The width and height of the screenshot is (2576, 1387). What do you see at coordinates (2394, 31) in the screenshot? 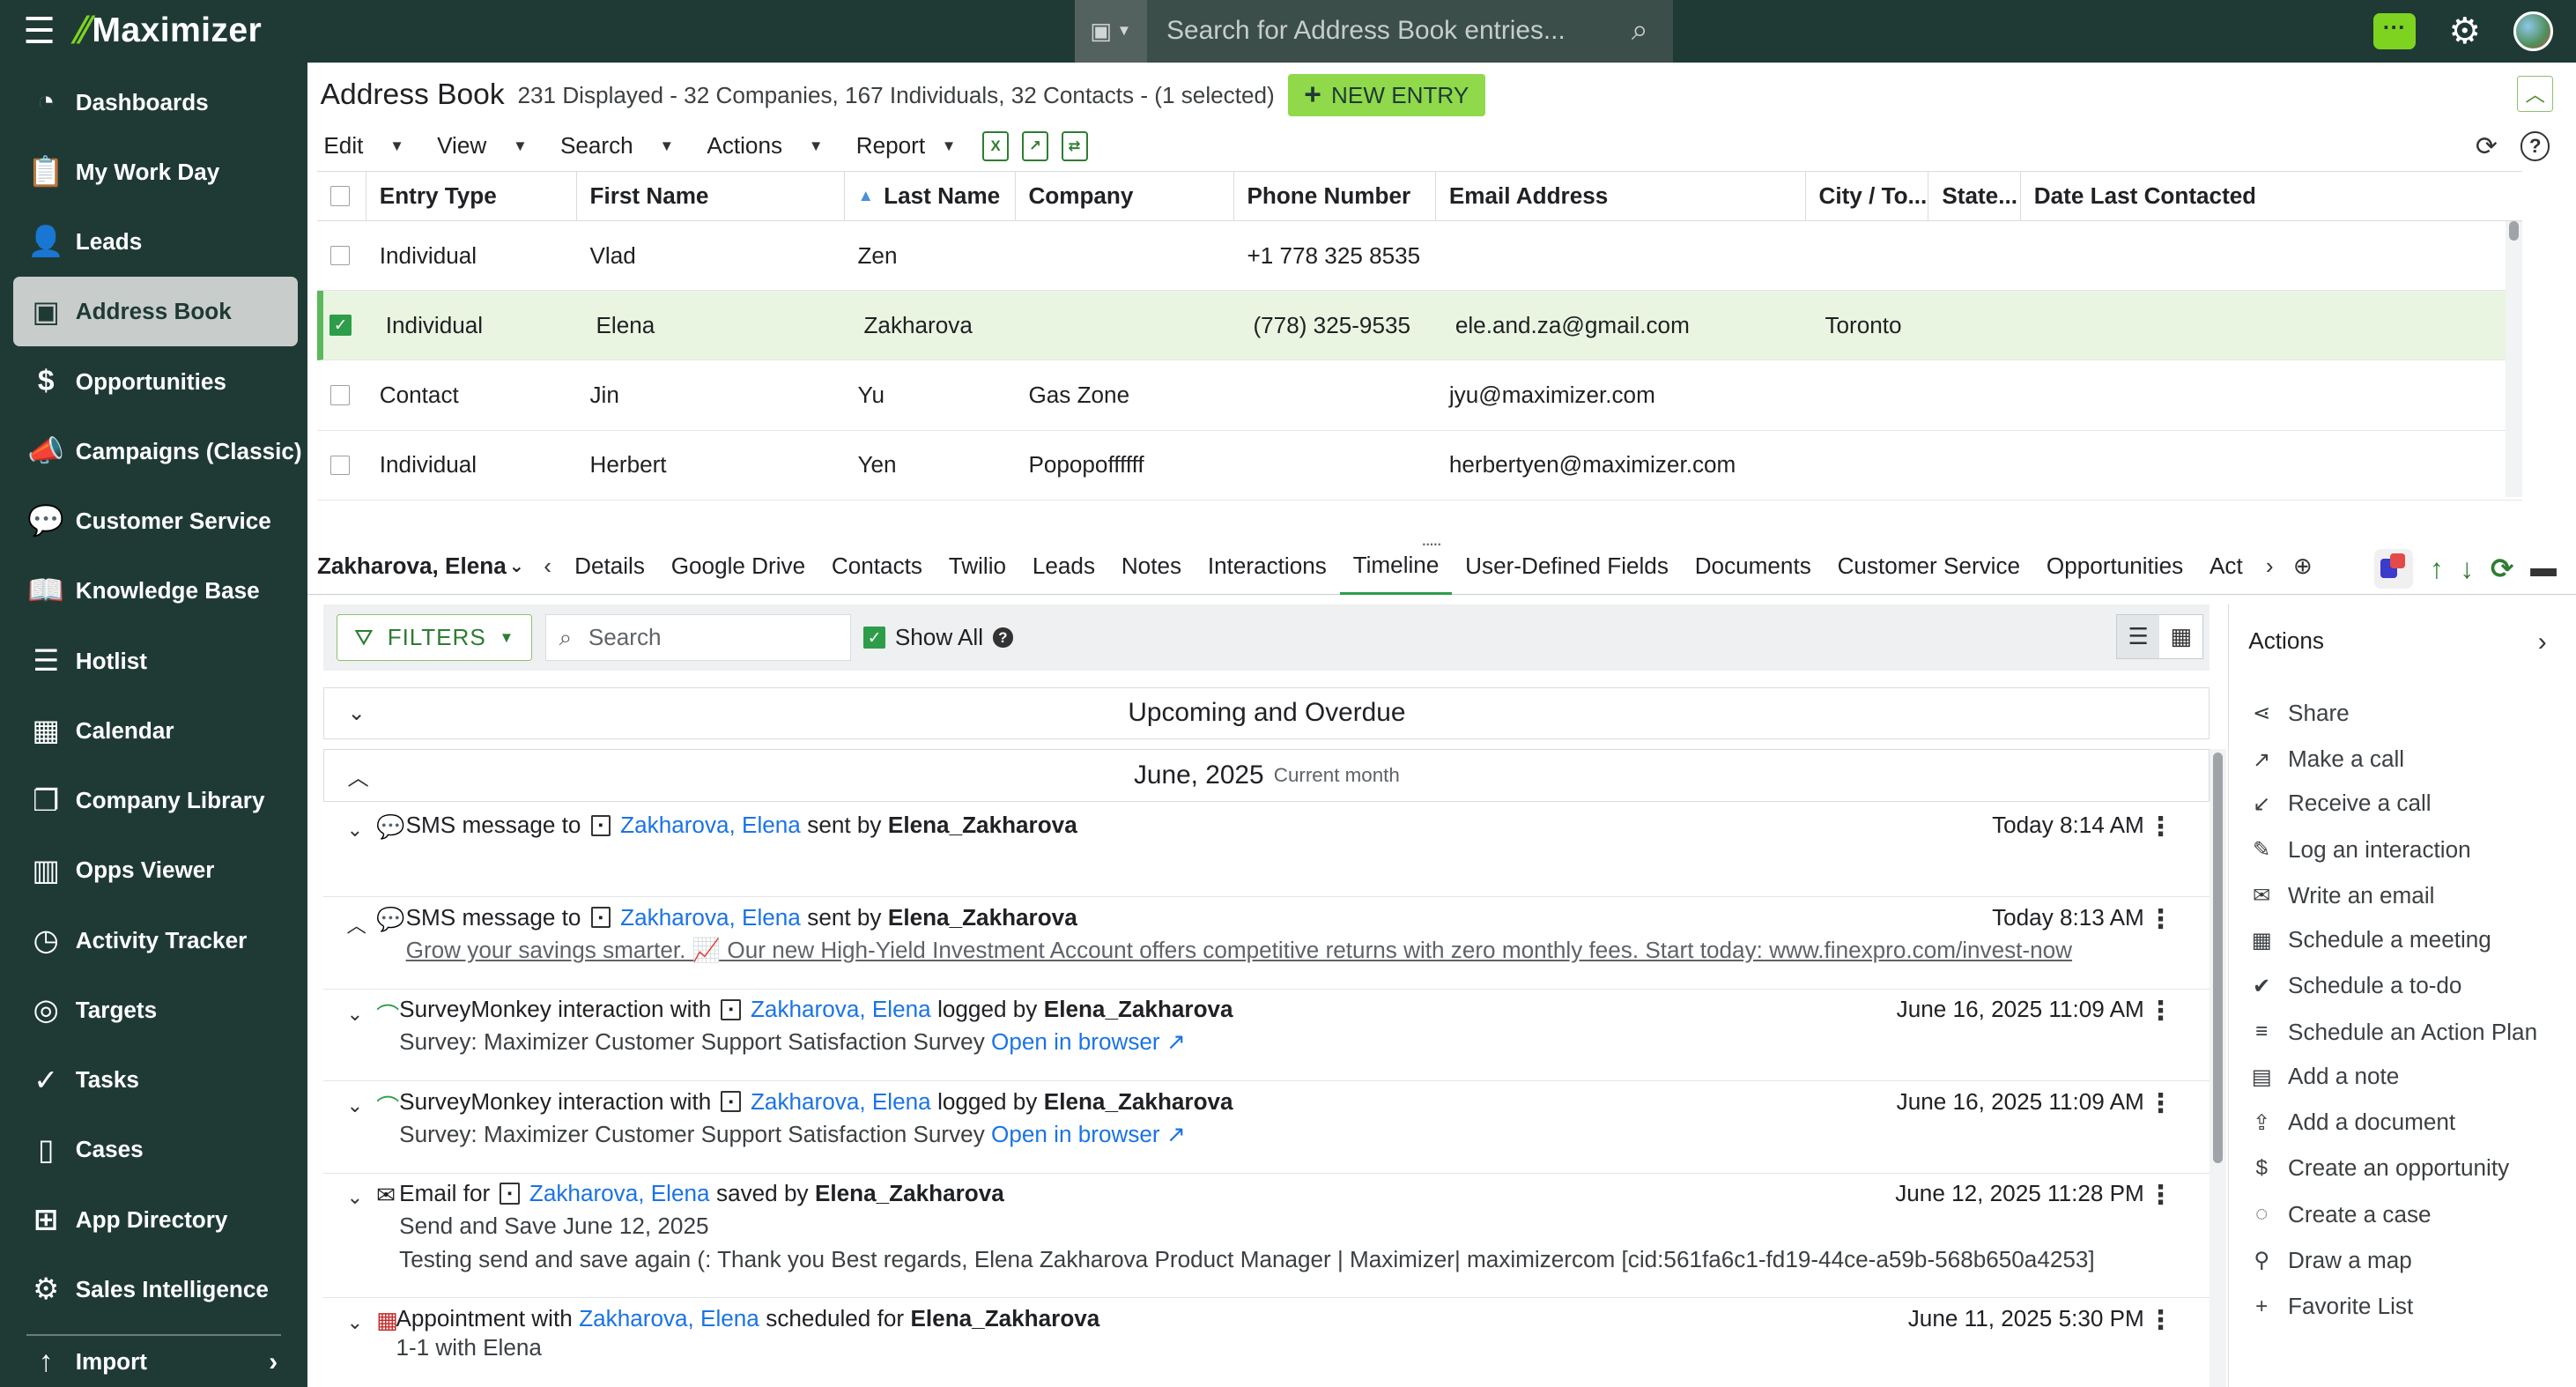
I see `chat-icon: ···` at bounding box center [2394, 31].